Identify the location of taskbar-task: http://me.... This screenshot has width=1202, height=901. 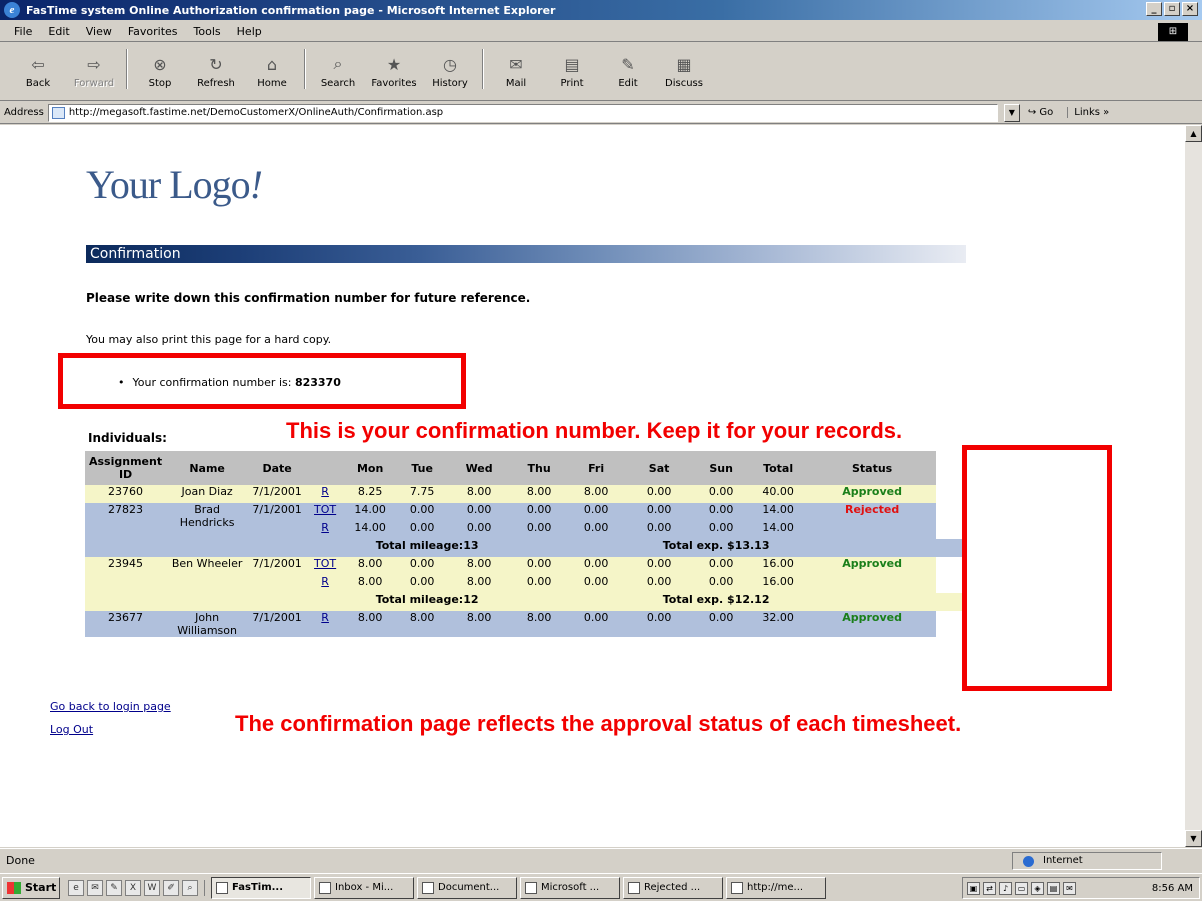
(776, 887).